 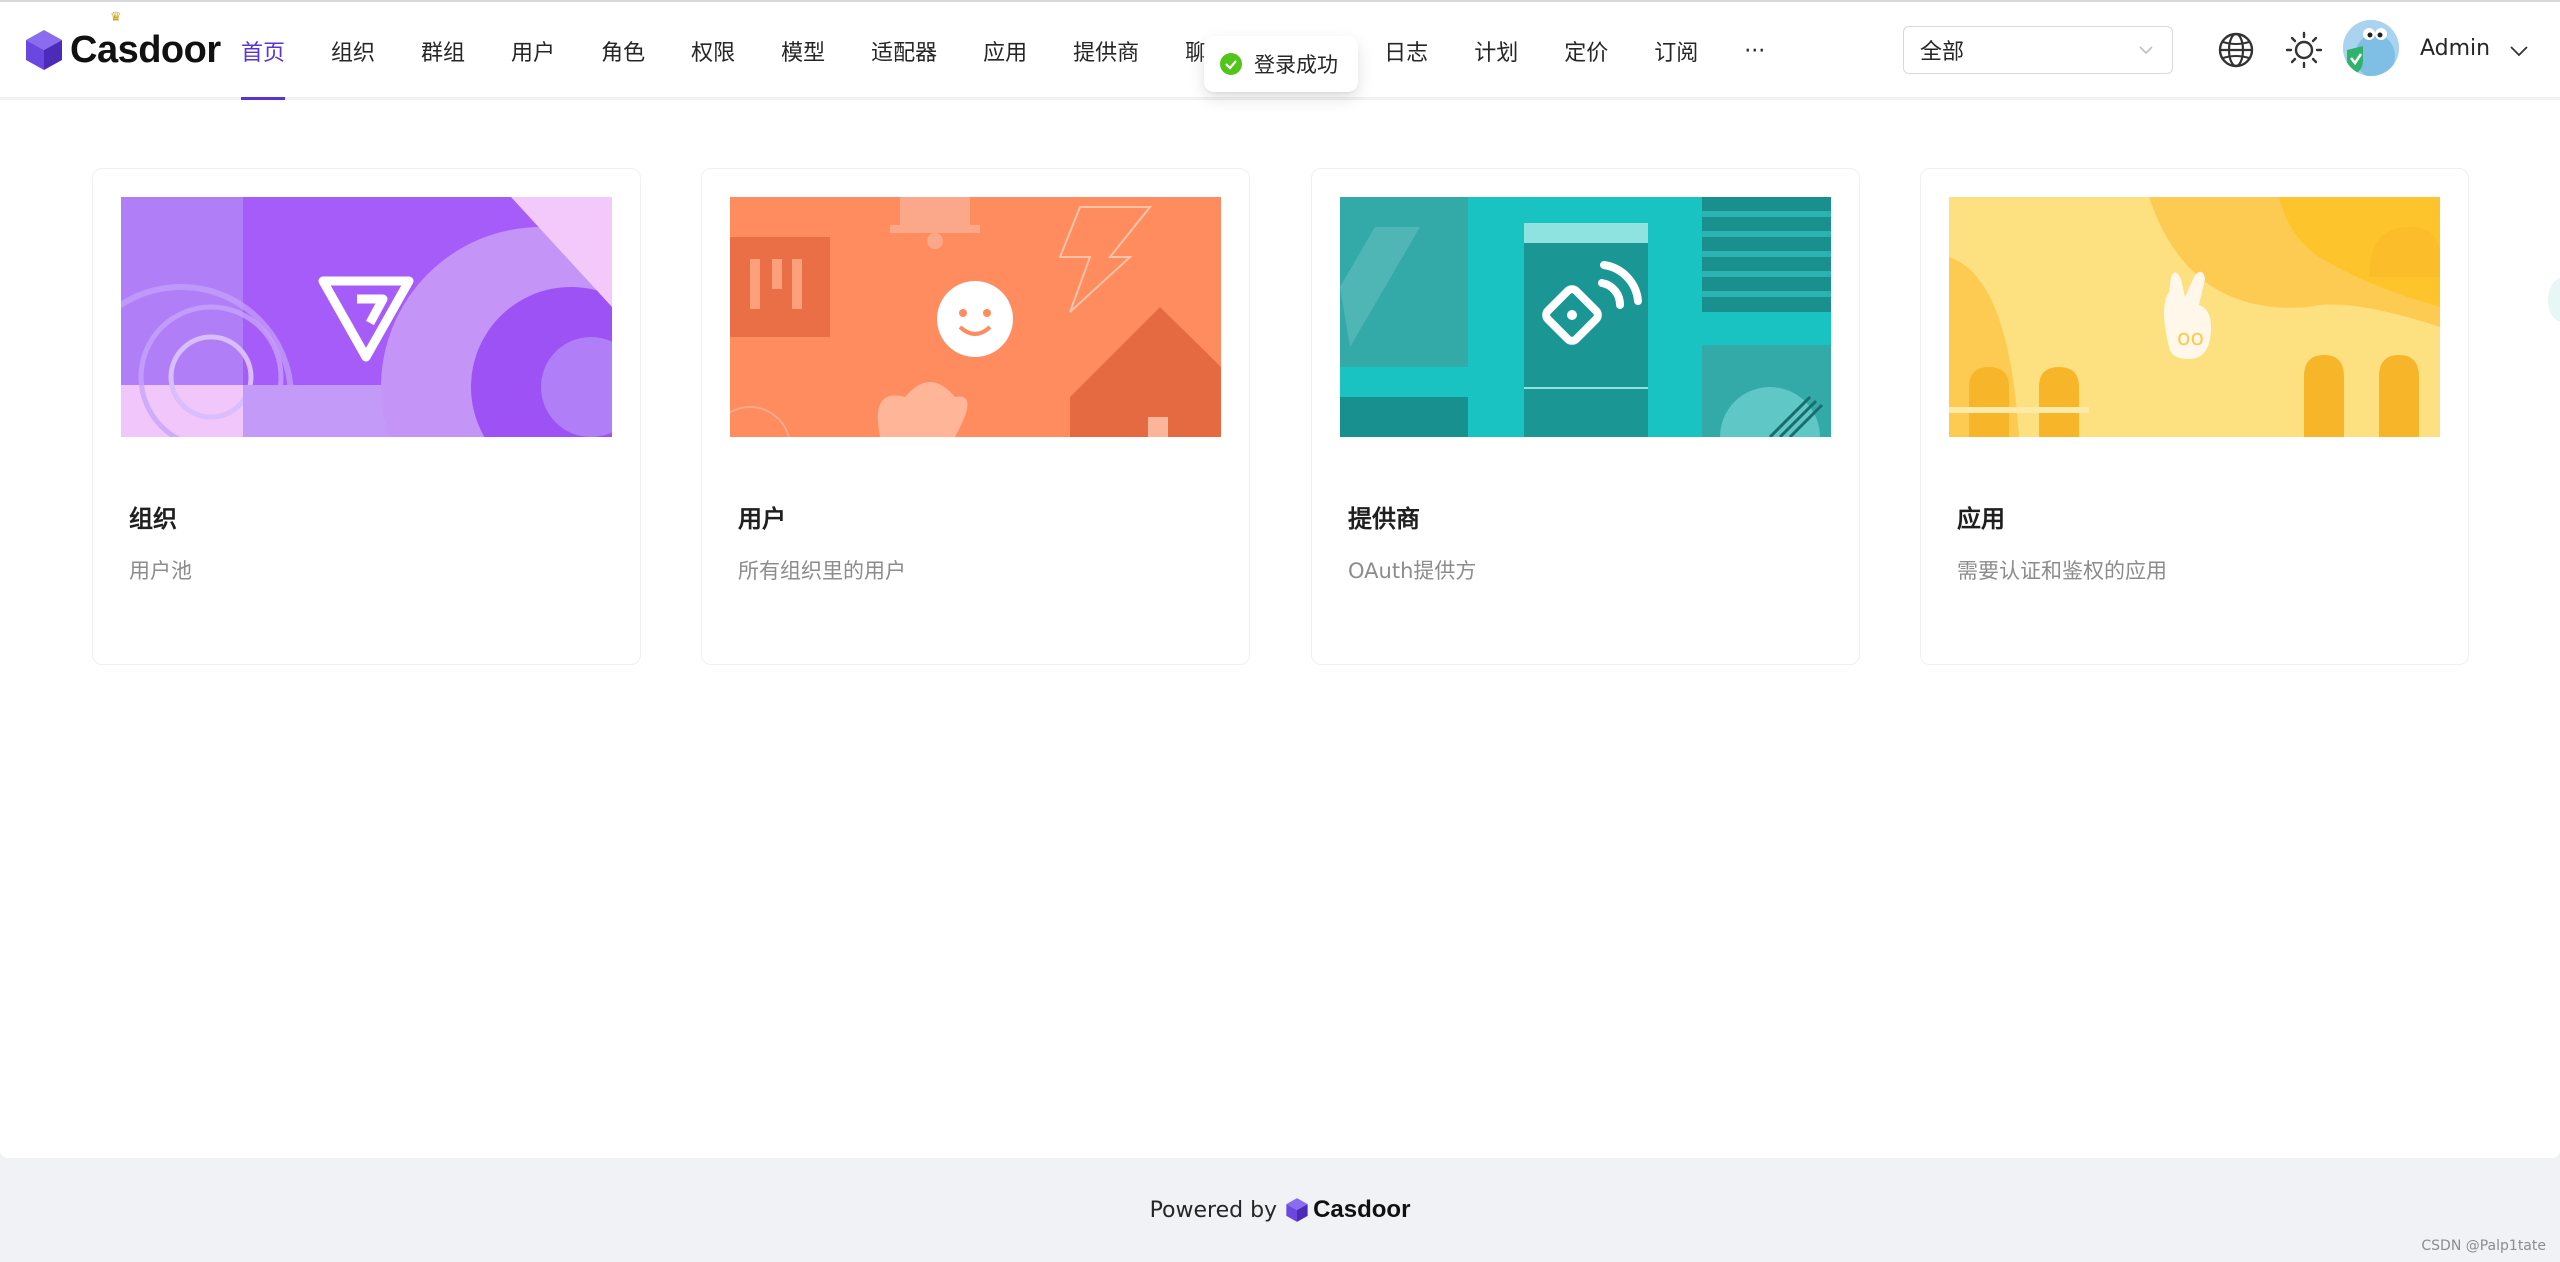 What do you see at coordinates (263, 51) in the screenshot?
I see `nav-item-home: 首页` at bounding box center [263, 51].